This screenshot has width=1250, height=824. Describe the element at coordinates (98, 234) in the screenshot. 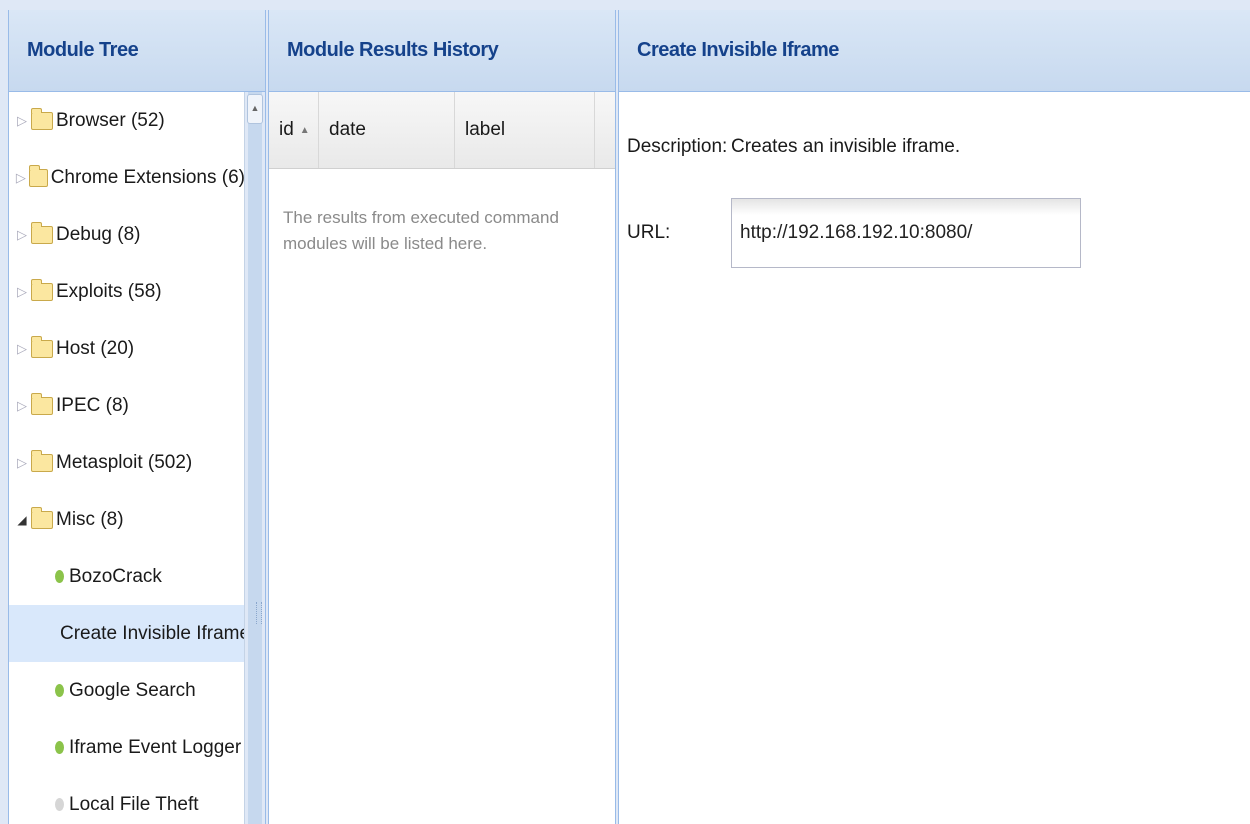

I see `tree-item-label: Debug (8)` at that location.